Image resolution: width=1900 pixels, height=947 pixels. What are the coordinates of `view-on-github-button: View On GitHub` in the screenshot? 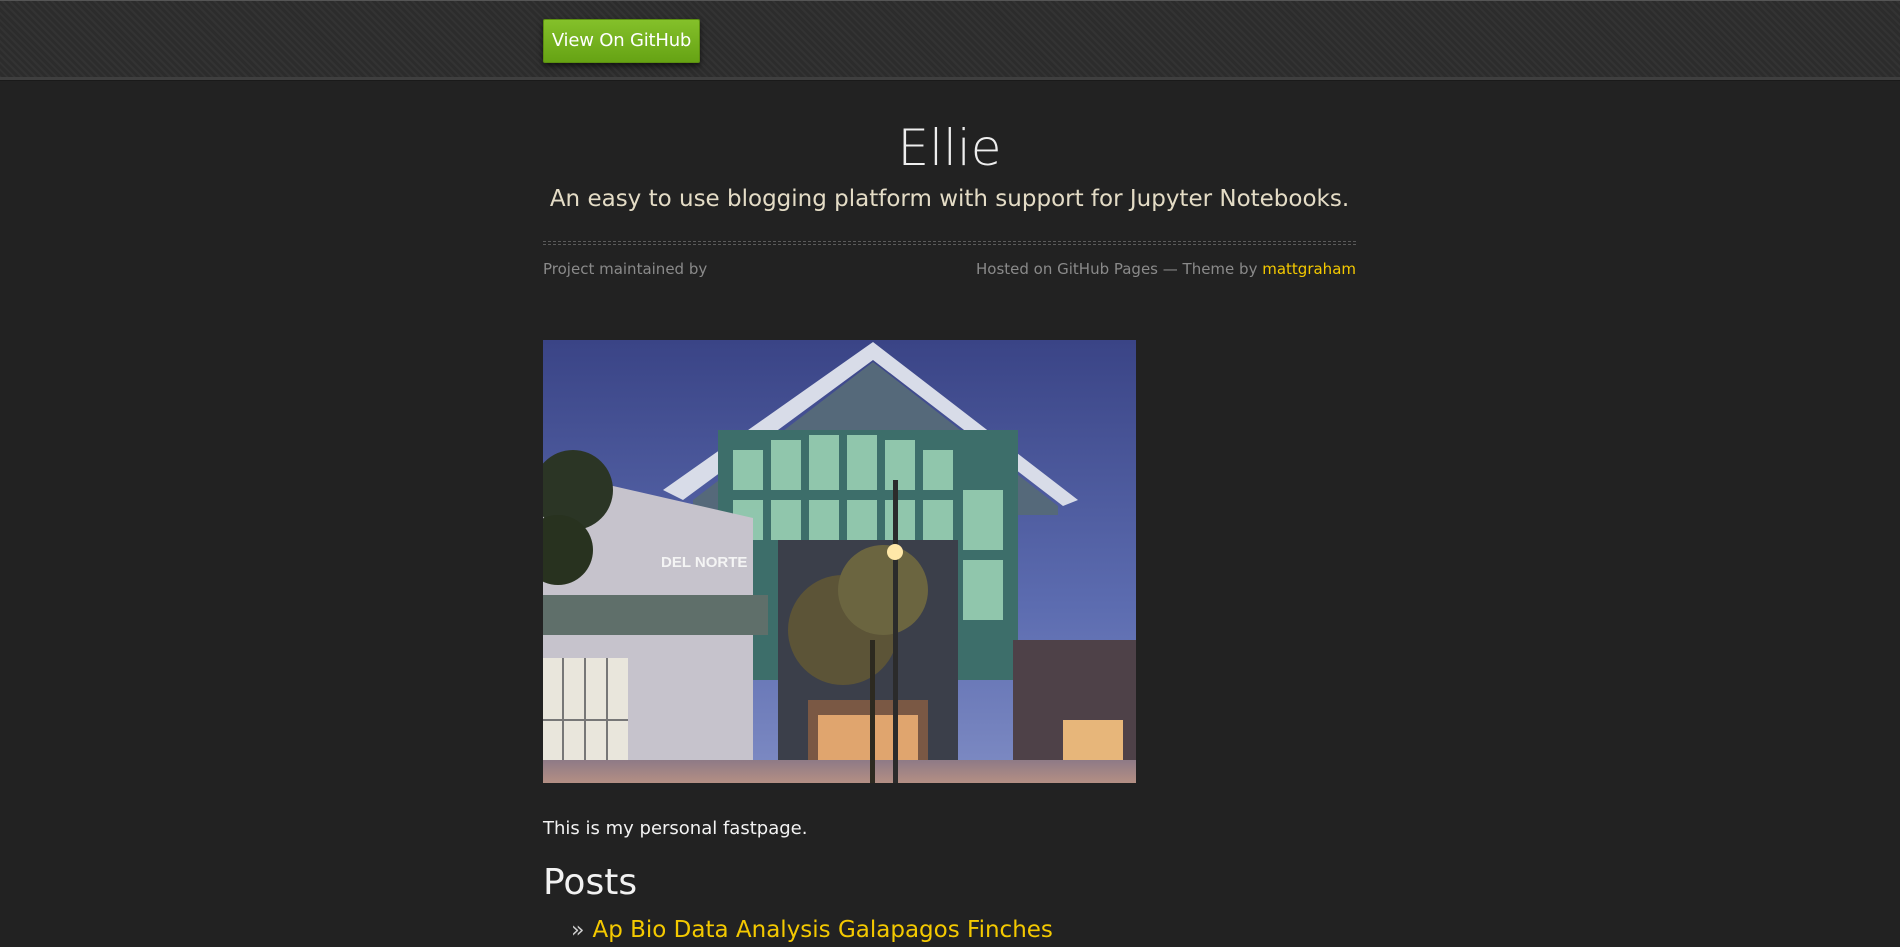 It's located at (621, 41).